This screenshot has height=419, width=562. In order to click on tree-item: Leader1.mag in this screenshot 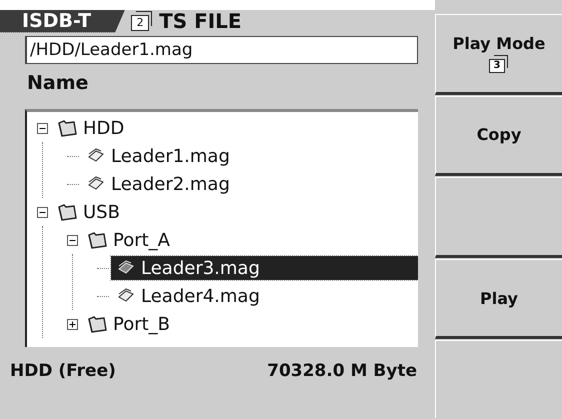, I will do `click(249, 156)`.